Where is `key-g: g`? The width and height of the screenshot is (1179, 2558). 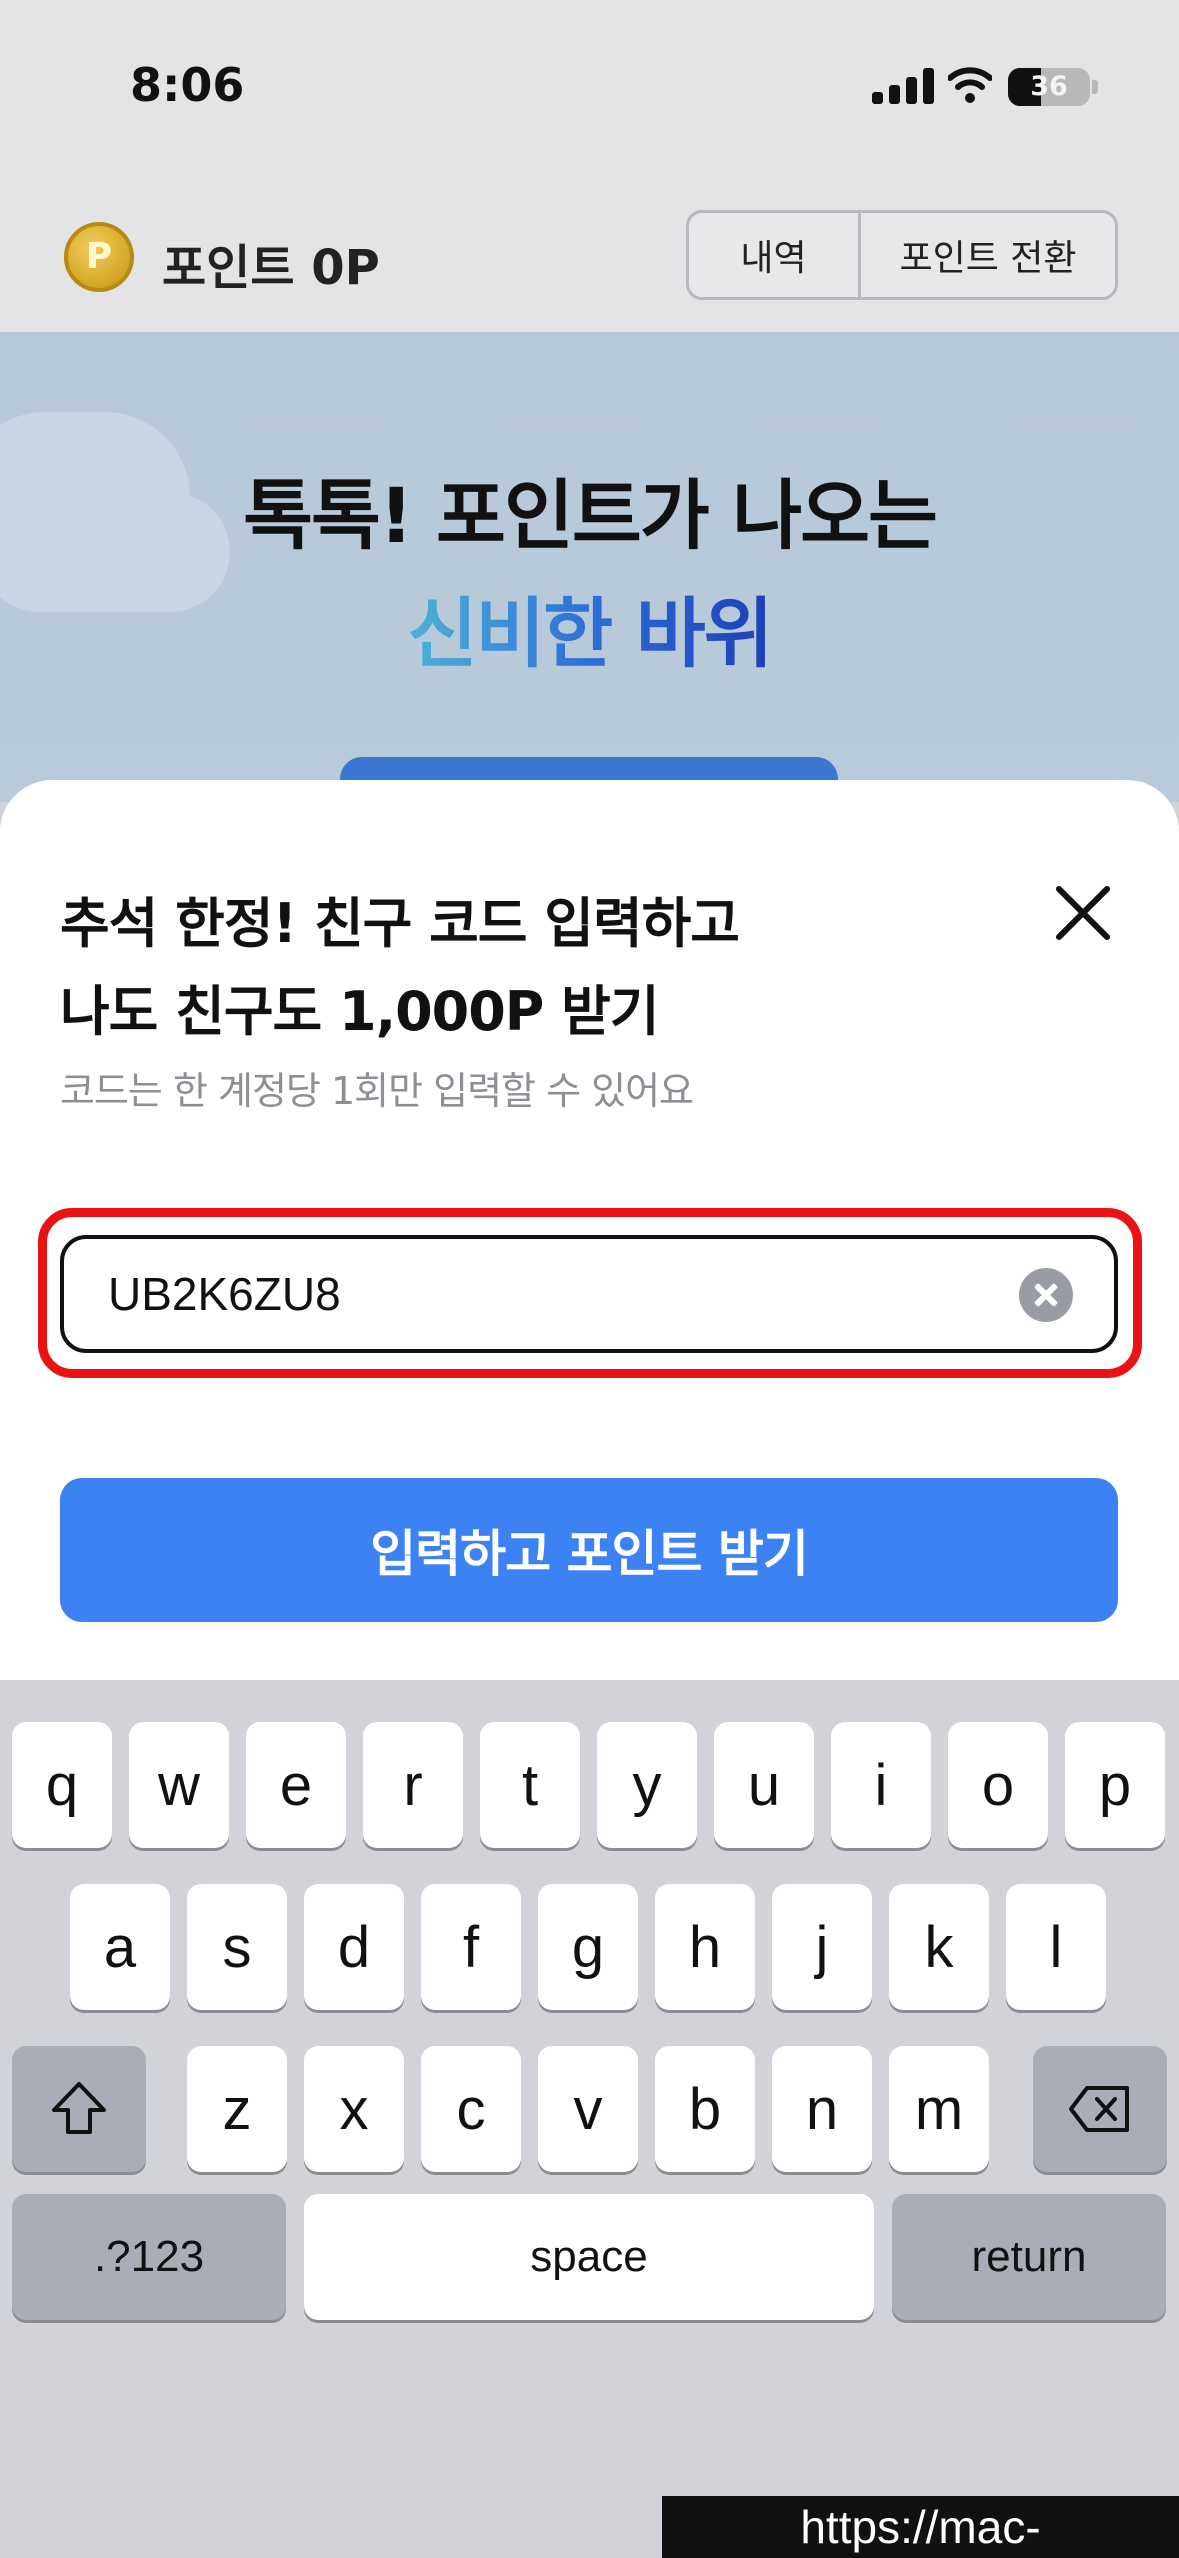
key-g: g is located at coordinates (588, 1947).